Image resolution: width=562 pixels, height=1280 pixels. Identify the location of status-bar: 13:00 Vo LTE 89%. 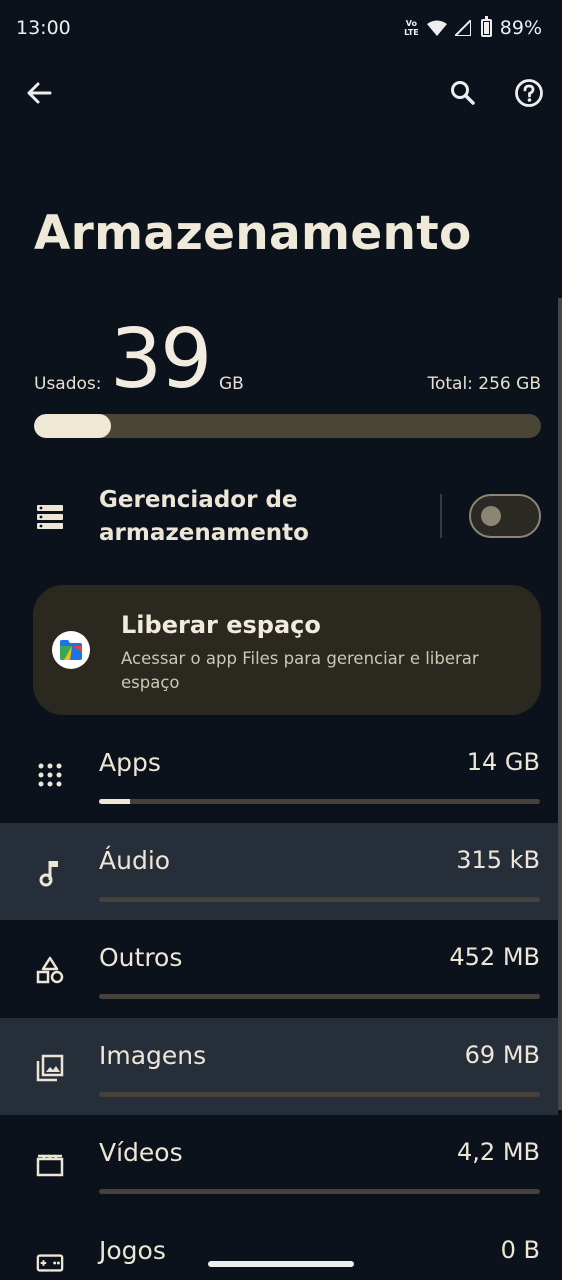
(281, 28).